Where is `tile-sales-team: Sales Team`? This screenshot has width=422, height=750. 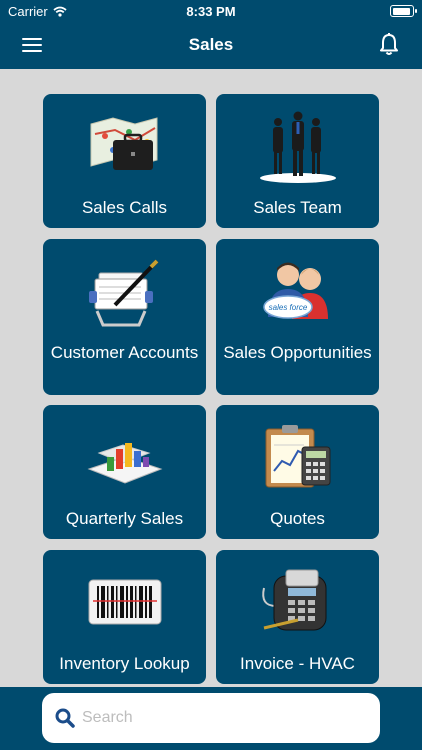
tile-sales-team: Sales Team is located at coordinates (297, 161).